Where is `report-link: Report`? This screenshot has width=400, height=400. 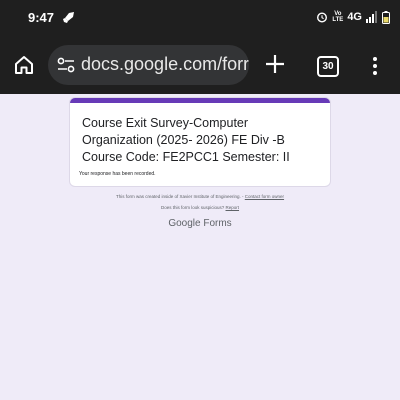 report-link: Report is located at coordinates (233, 207).